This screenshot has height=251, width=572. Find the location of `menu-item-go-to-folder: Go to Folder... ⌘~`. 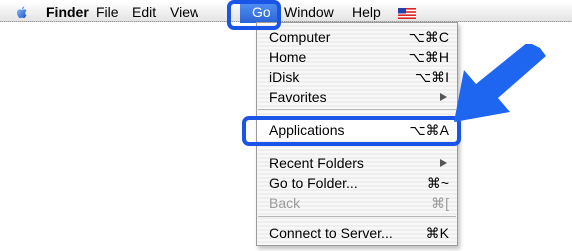

menu-item-go-to-folder: Go to Folder... ⌘~ is located at coordinates (357, 183).